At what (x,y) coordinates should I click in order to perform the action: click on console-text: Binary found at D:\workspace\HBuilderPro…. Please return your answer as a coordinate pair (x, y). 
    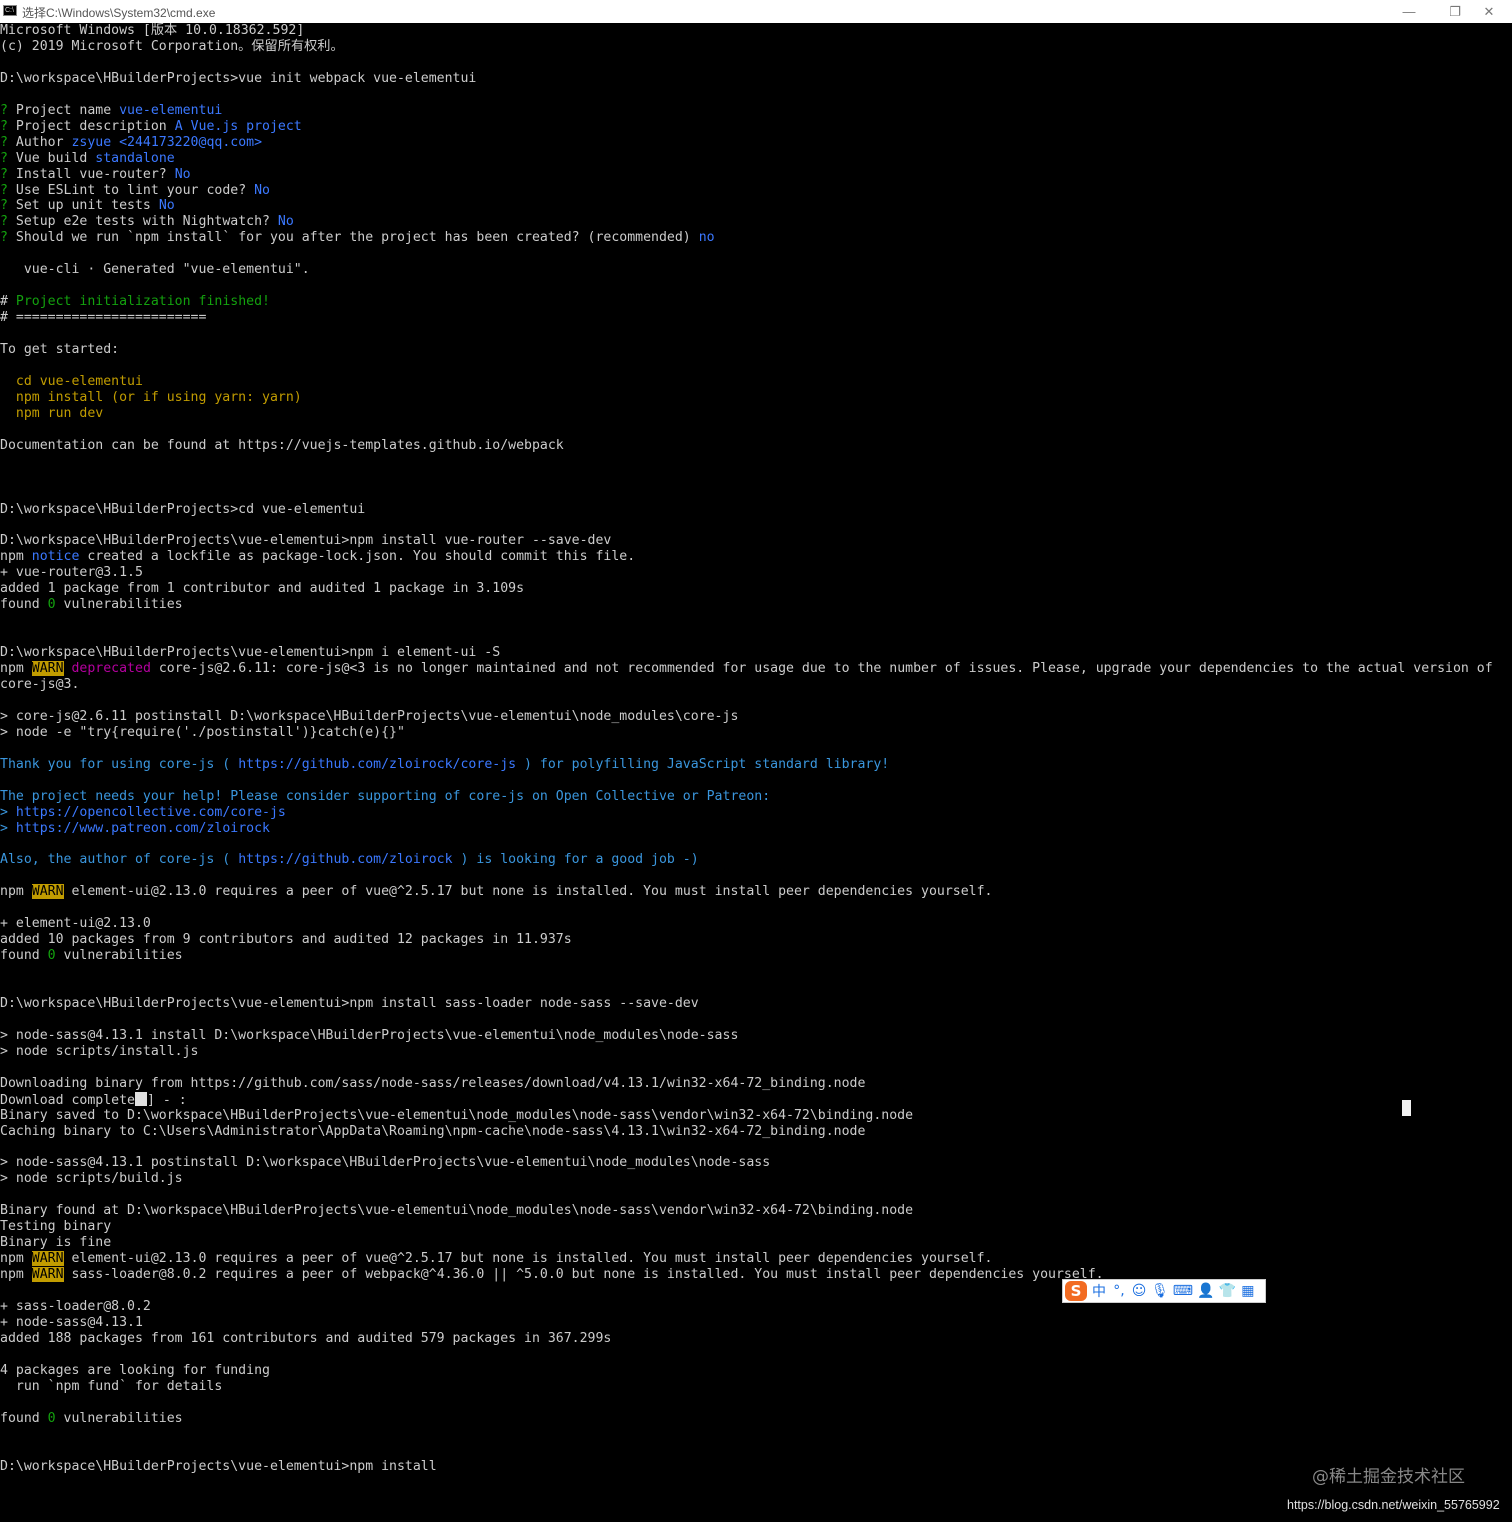
    Looking at the image, I should click on (457, 1211).